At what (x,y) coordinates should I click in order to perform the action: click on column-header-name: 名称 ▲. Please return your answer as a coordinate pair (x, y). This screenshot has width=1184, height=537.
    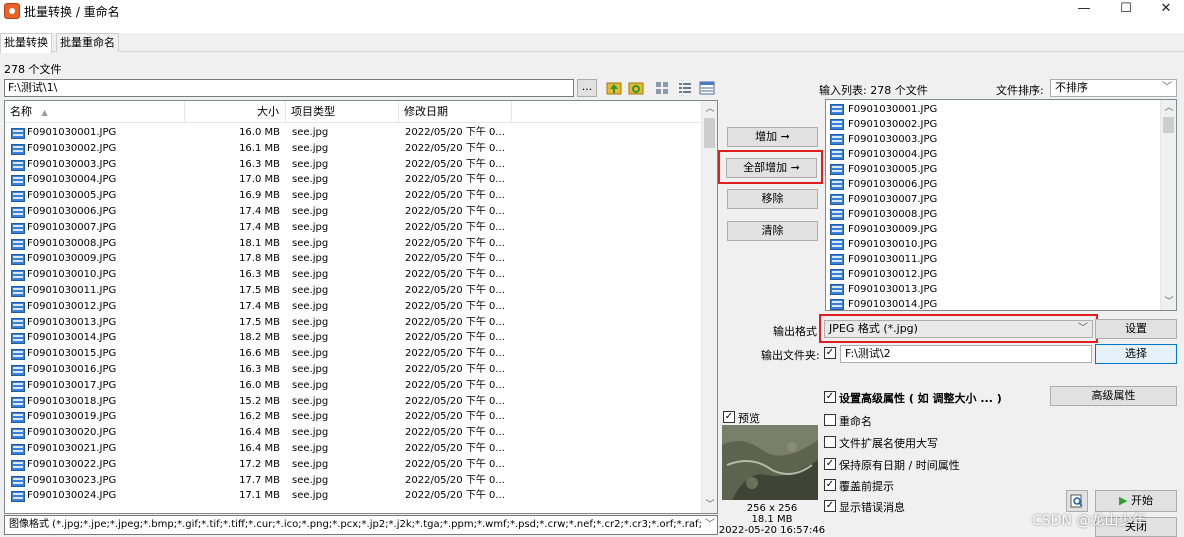
    Looking at the image, I should click on (95, 112).